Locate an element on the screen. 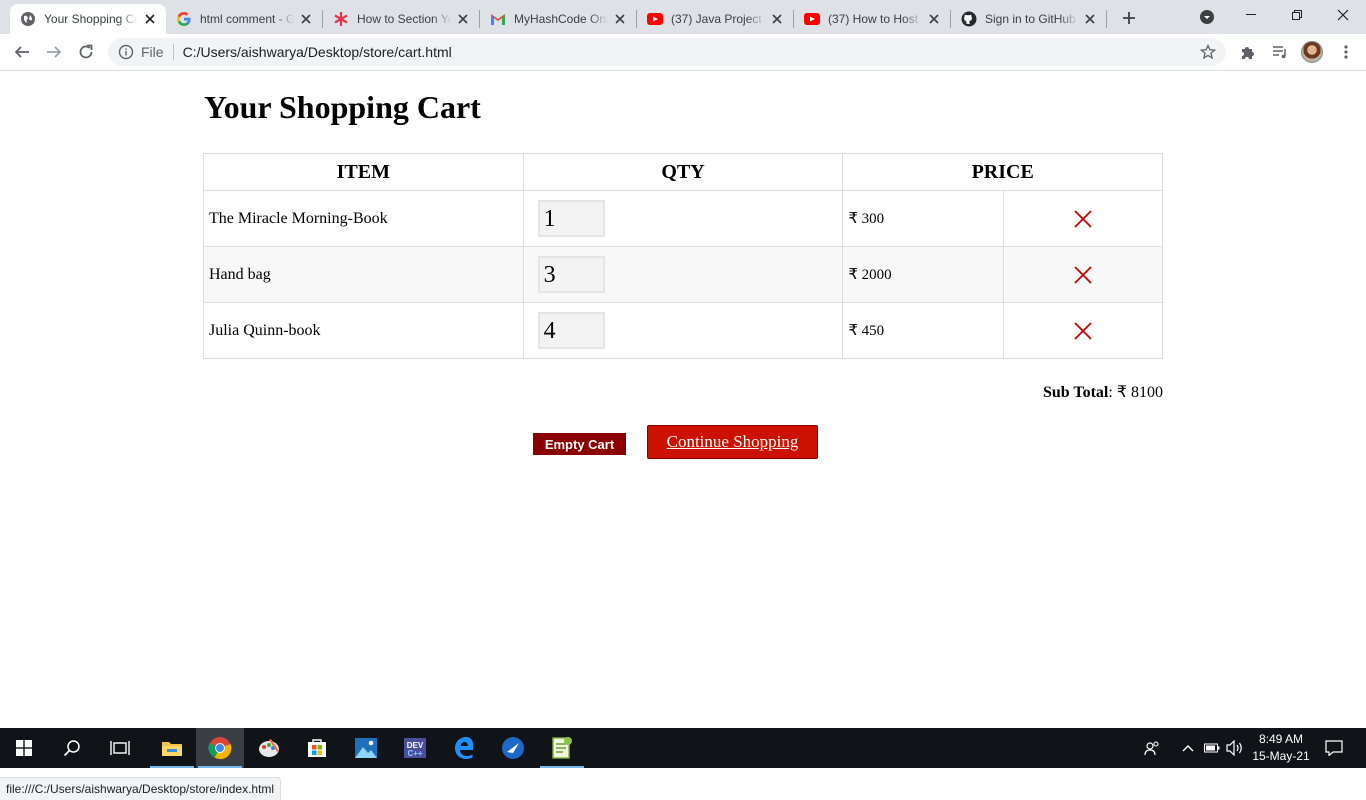 The height and width of the screenshot is (800, 1366). item-price: ₹ 300 is located at coordinates (923, 218).